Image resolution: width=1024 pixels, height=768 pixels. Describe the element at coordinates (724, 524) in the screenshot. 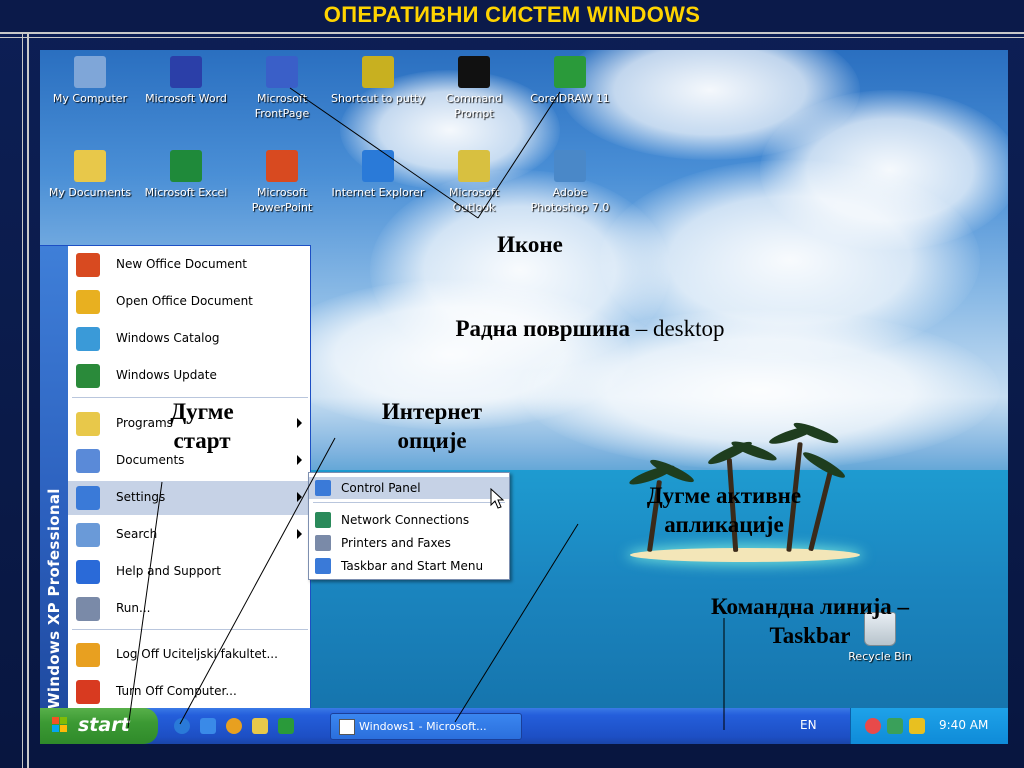

I see `annotation-active-app-line2: апликације` at that location.